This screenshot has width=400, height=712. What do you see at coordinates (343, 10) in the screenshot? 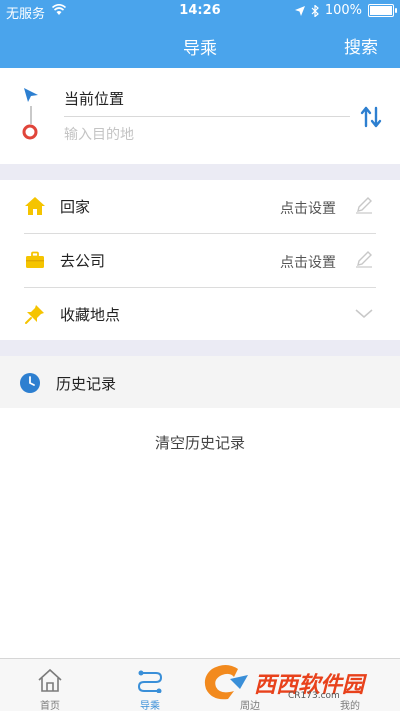
I see `battery-percent: 100%` at bounding box center [343, 10].